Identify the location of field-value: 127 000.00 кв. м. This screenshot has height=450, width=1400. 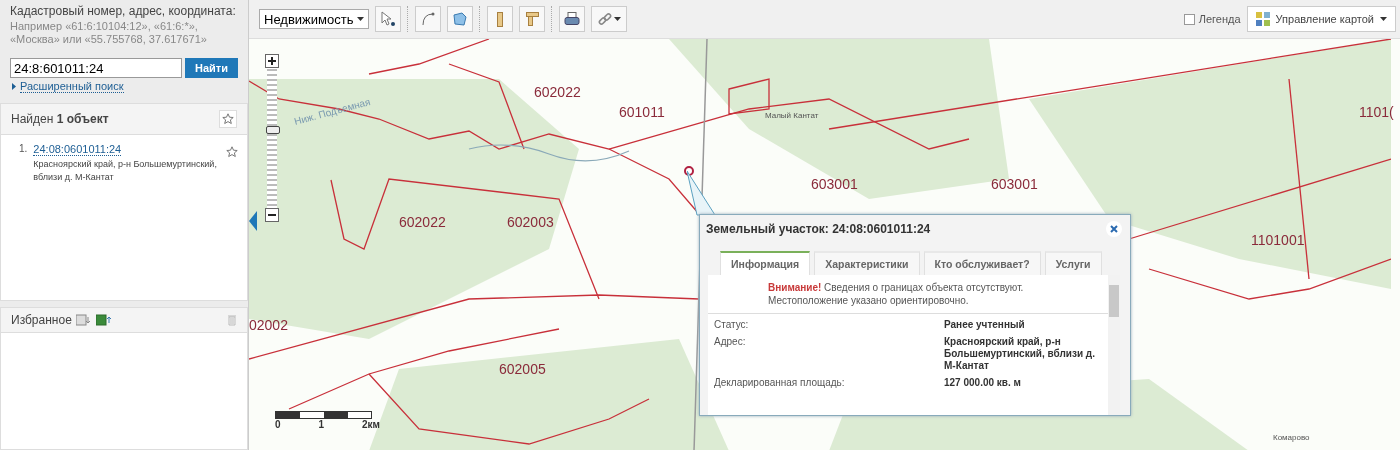
(983, 383).